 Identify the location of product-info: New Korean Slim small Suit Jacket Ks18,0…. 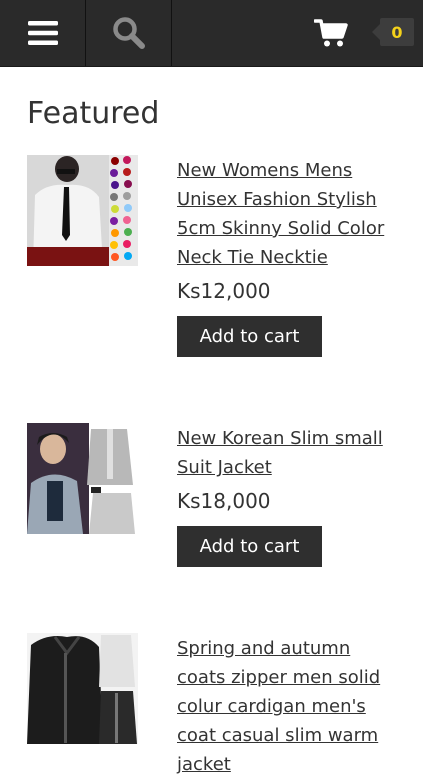
(289, 495).